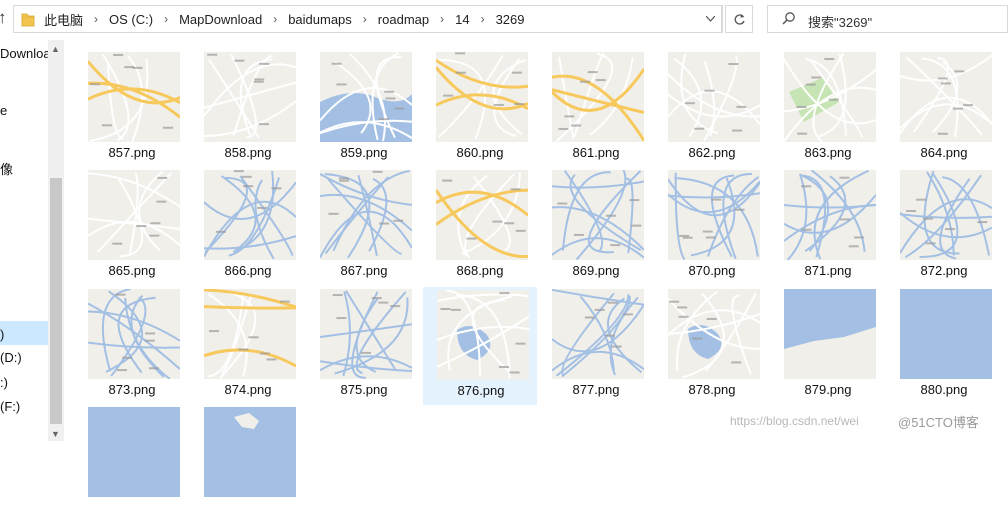  Describe the element at coordinates (364, 270) in the screenshot. I see `file-name: 867.png` at that location.